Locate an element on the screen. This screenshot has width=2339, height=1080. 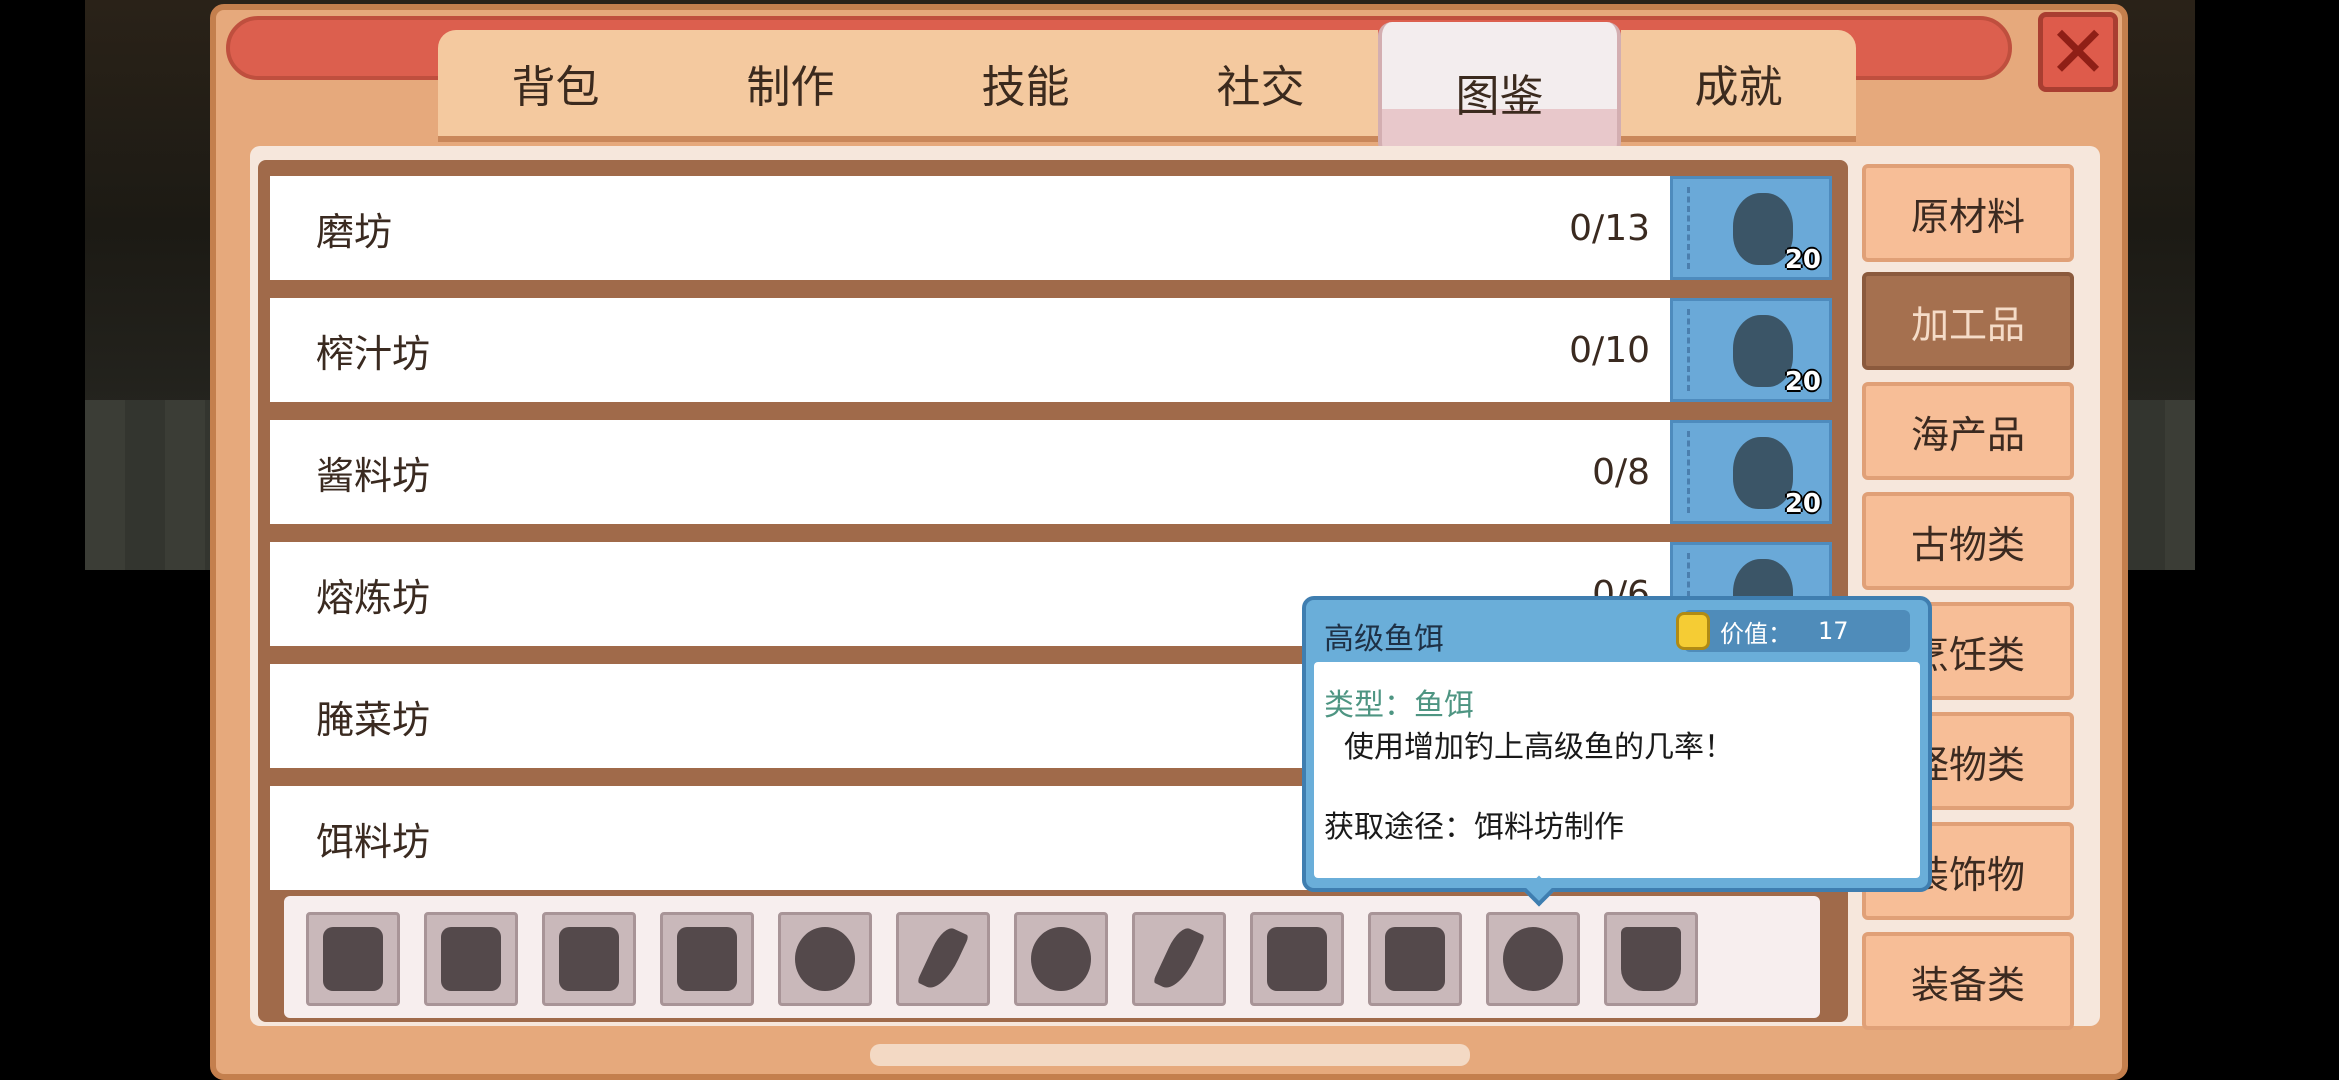
row-name: 磨坊 is located at coordinates (354, 231).